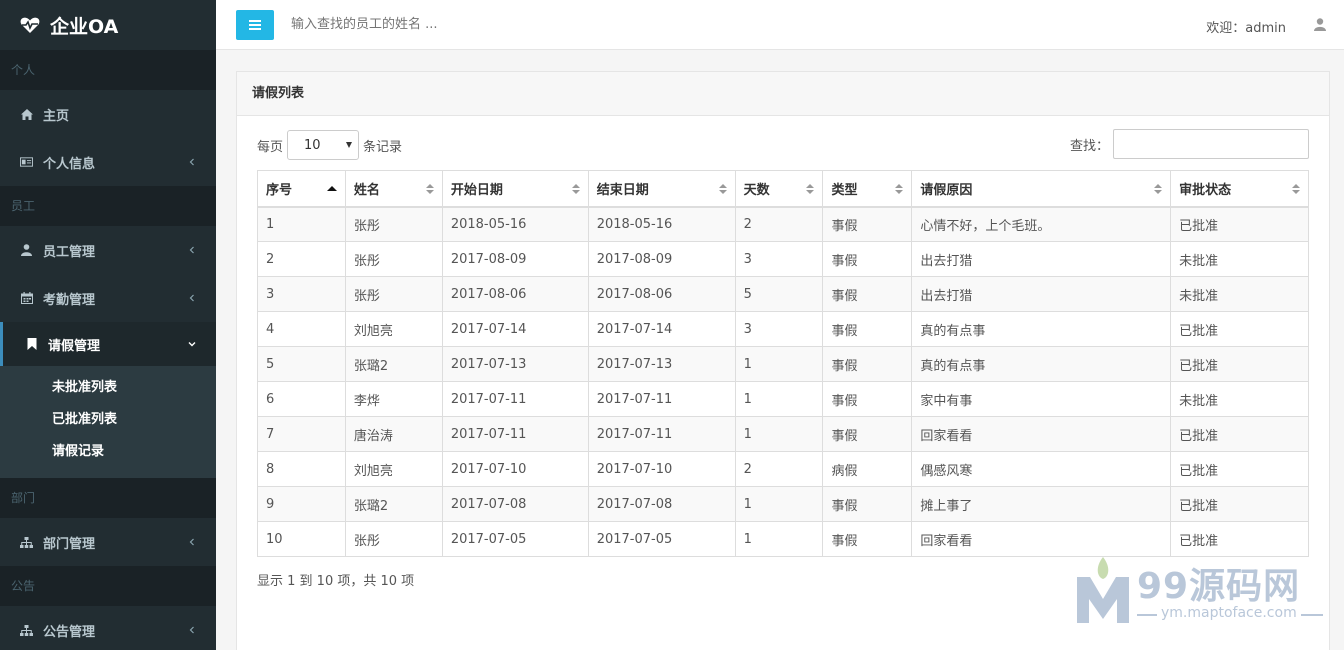 Image resolution: width=1344 pixels, height=650 pixels. Describe the element at coordinates (26, 114) in the screenshot. I see `home-icon` at that location.